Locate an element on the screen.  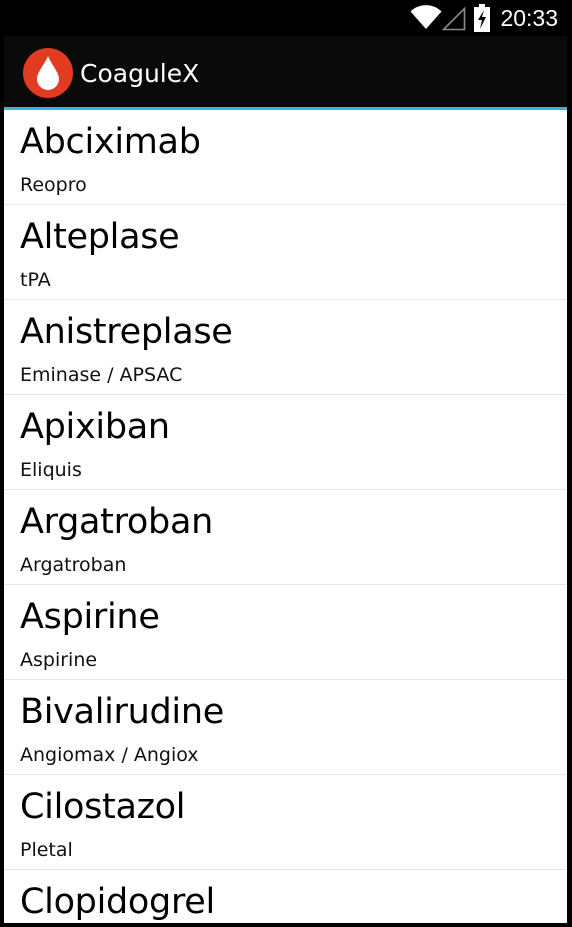
action-bar: CoaguleX is located at coordinates (285, 73).